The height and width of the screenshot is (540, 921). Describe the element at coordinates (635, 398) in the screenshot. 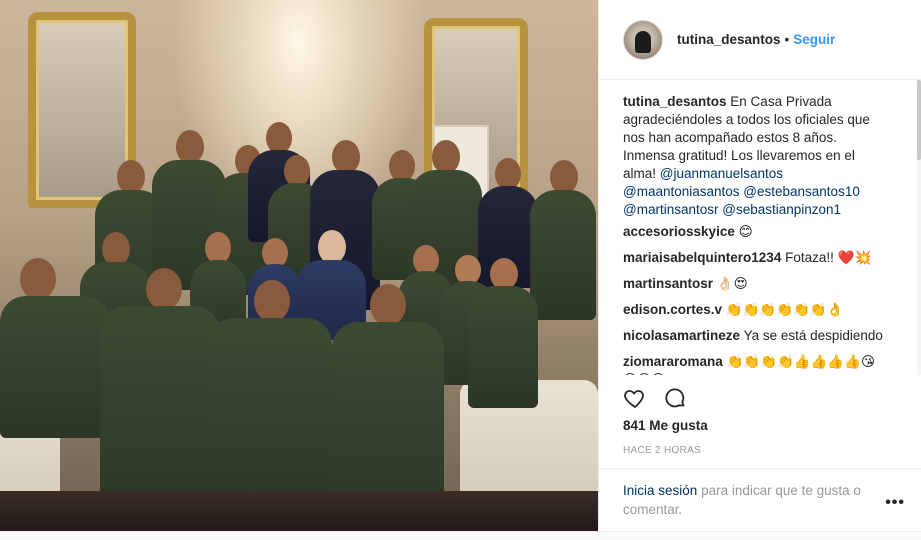

I see `heart-icon` at that location.